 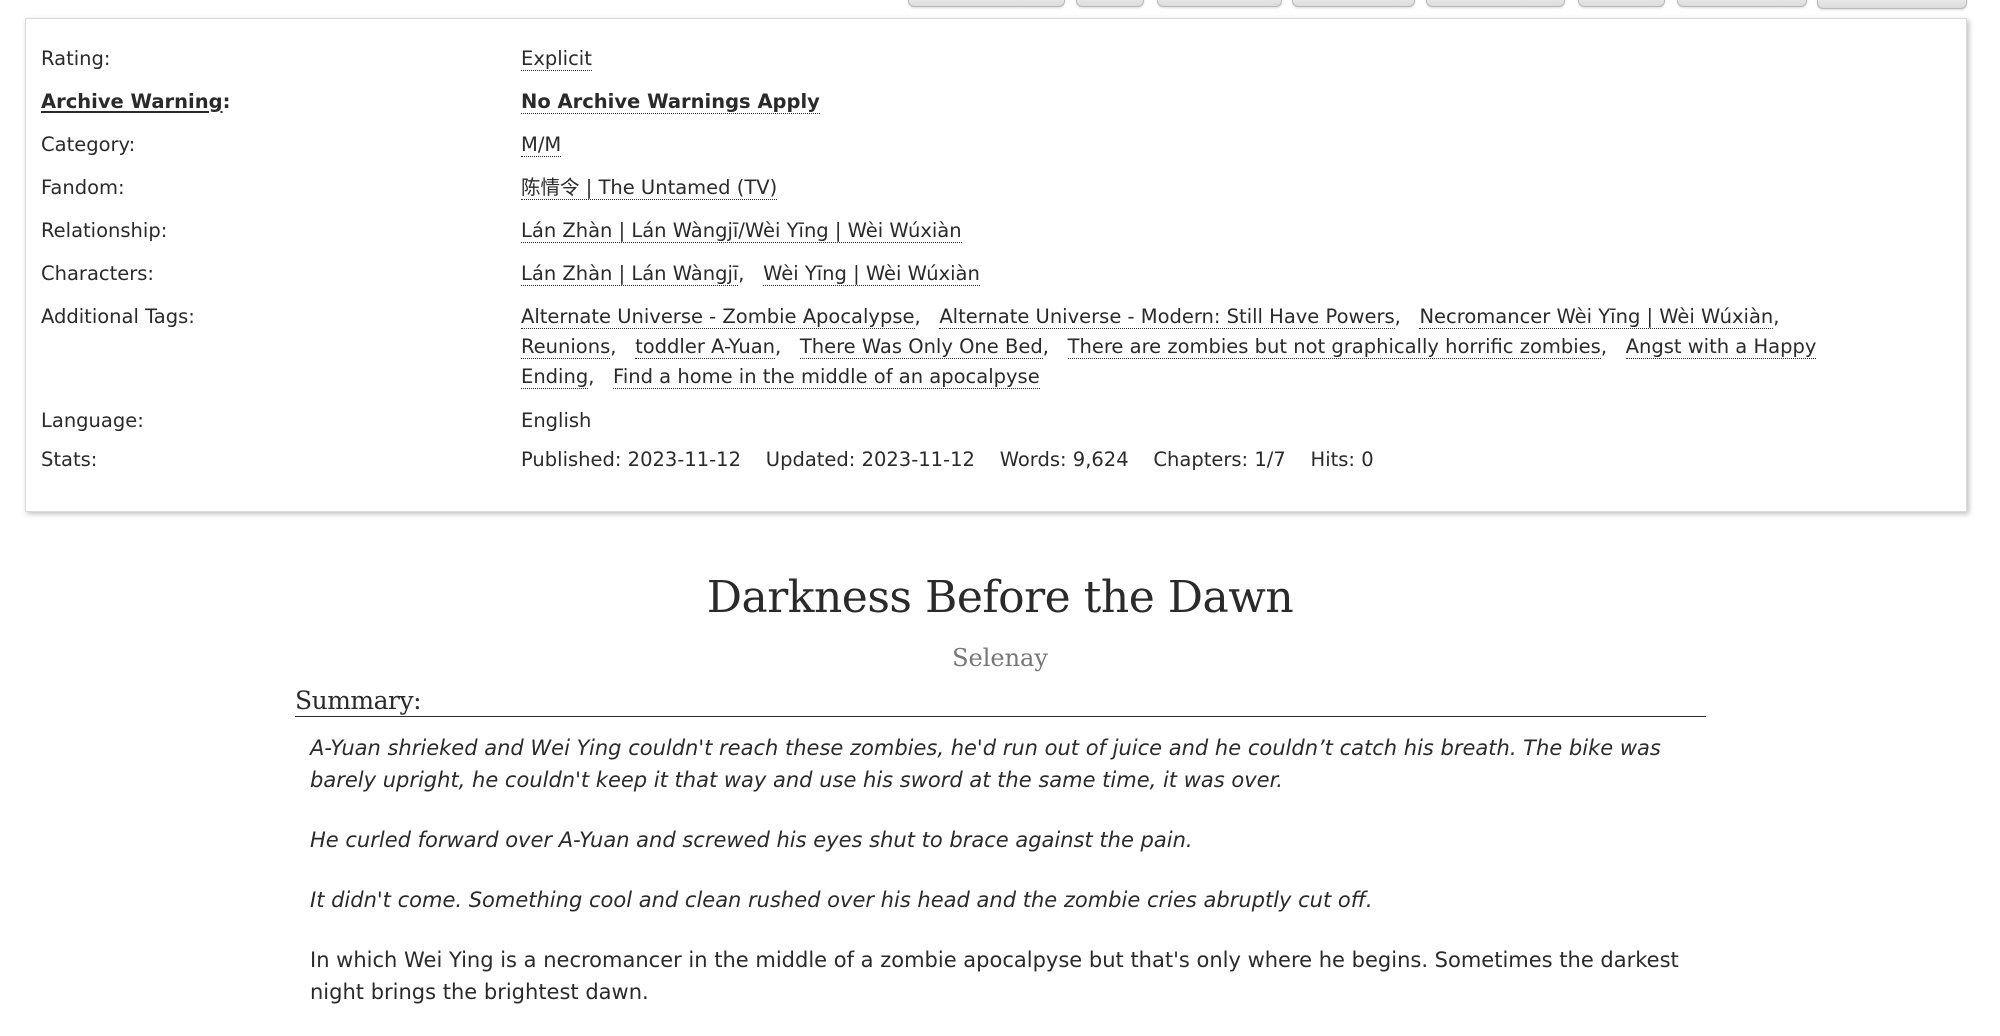 I want to click on fandom-tag: 陈情令 | The Untamed (TV), so click(x=649, y=188).